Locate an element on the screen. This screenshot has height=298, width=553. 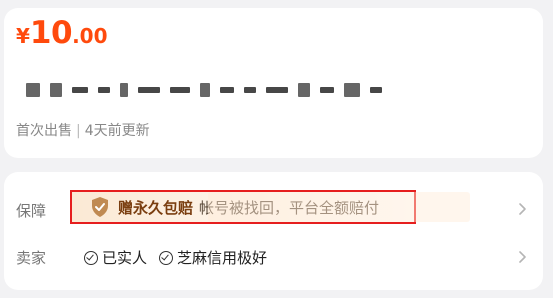
redacted-title is located at coordinates (215, 90).